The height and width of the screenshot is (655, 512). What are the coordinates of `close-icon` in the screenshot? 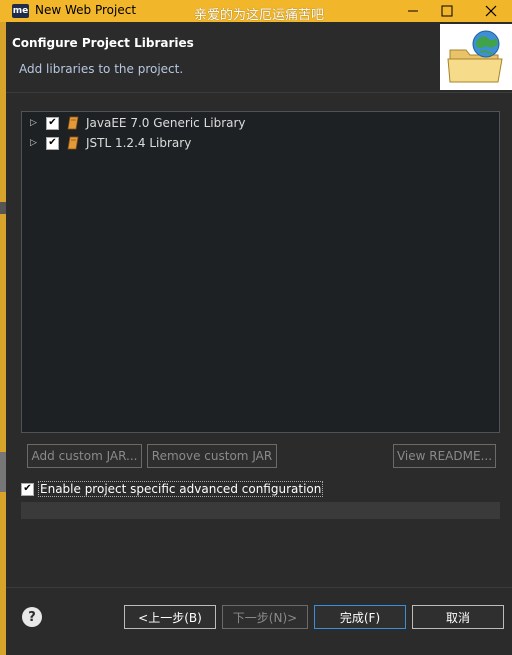 It's located at (491, 11).